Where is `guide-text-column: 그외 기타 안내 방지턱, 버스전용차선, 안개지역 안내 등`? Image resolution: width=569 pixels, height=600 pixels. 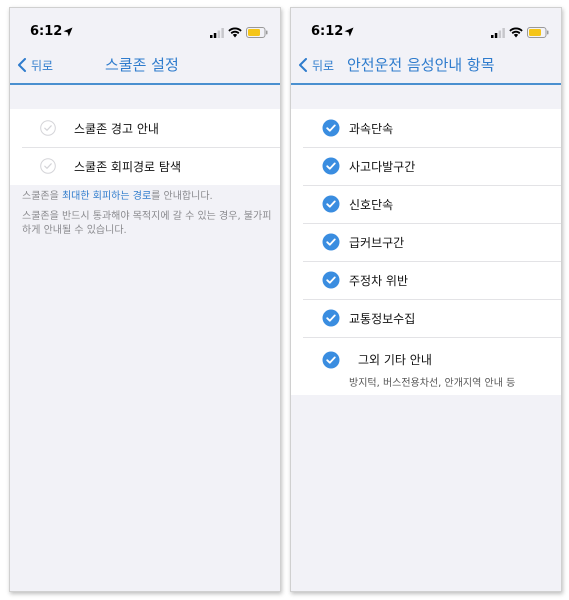
guide-text-column: 그외 기타 안내 방지턱, 버스전용차선, 안개지역 안내 등 is located at coordinates (432, 370).